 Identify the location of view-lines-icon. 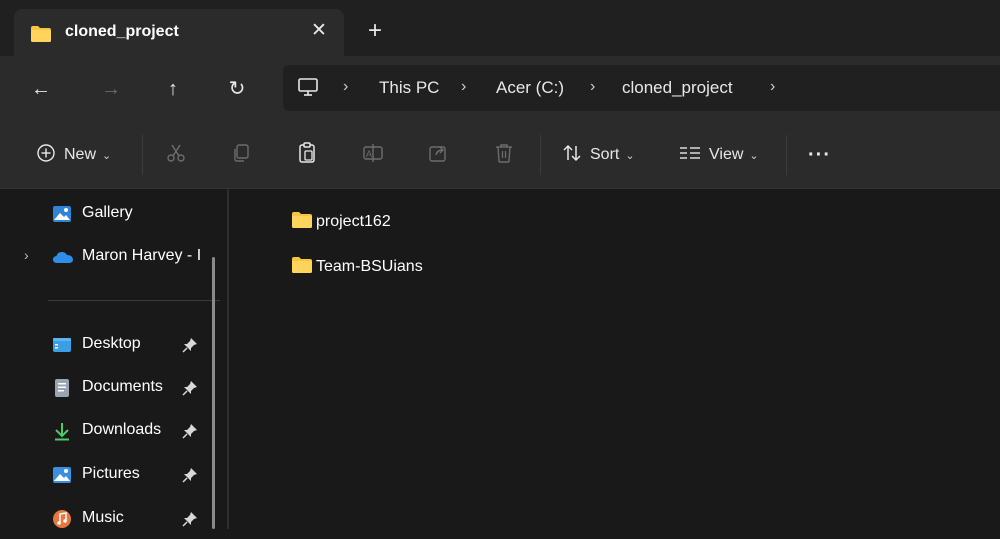
(690, 155).